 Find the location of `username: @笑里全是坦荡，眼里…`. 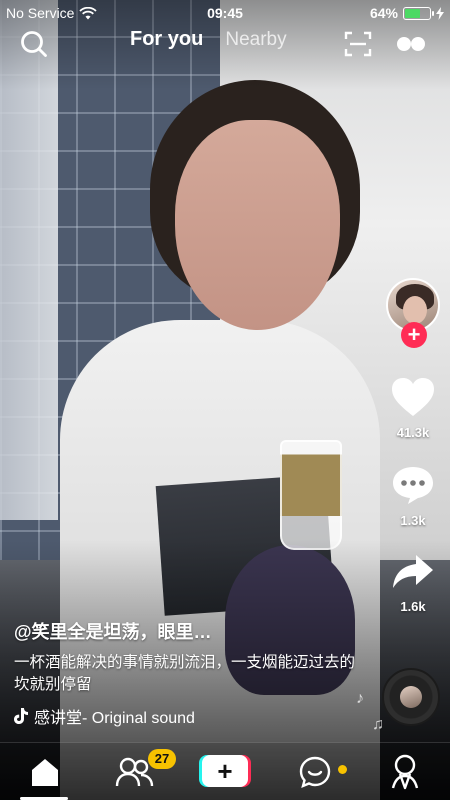

username: @笑里全是坦荡，眼里… is located at coordinates (189, 631).